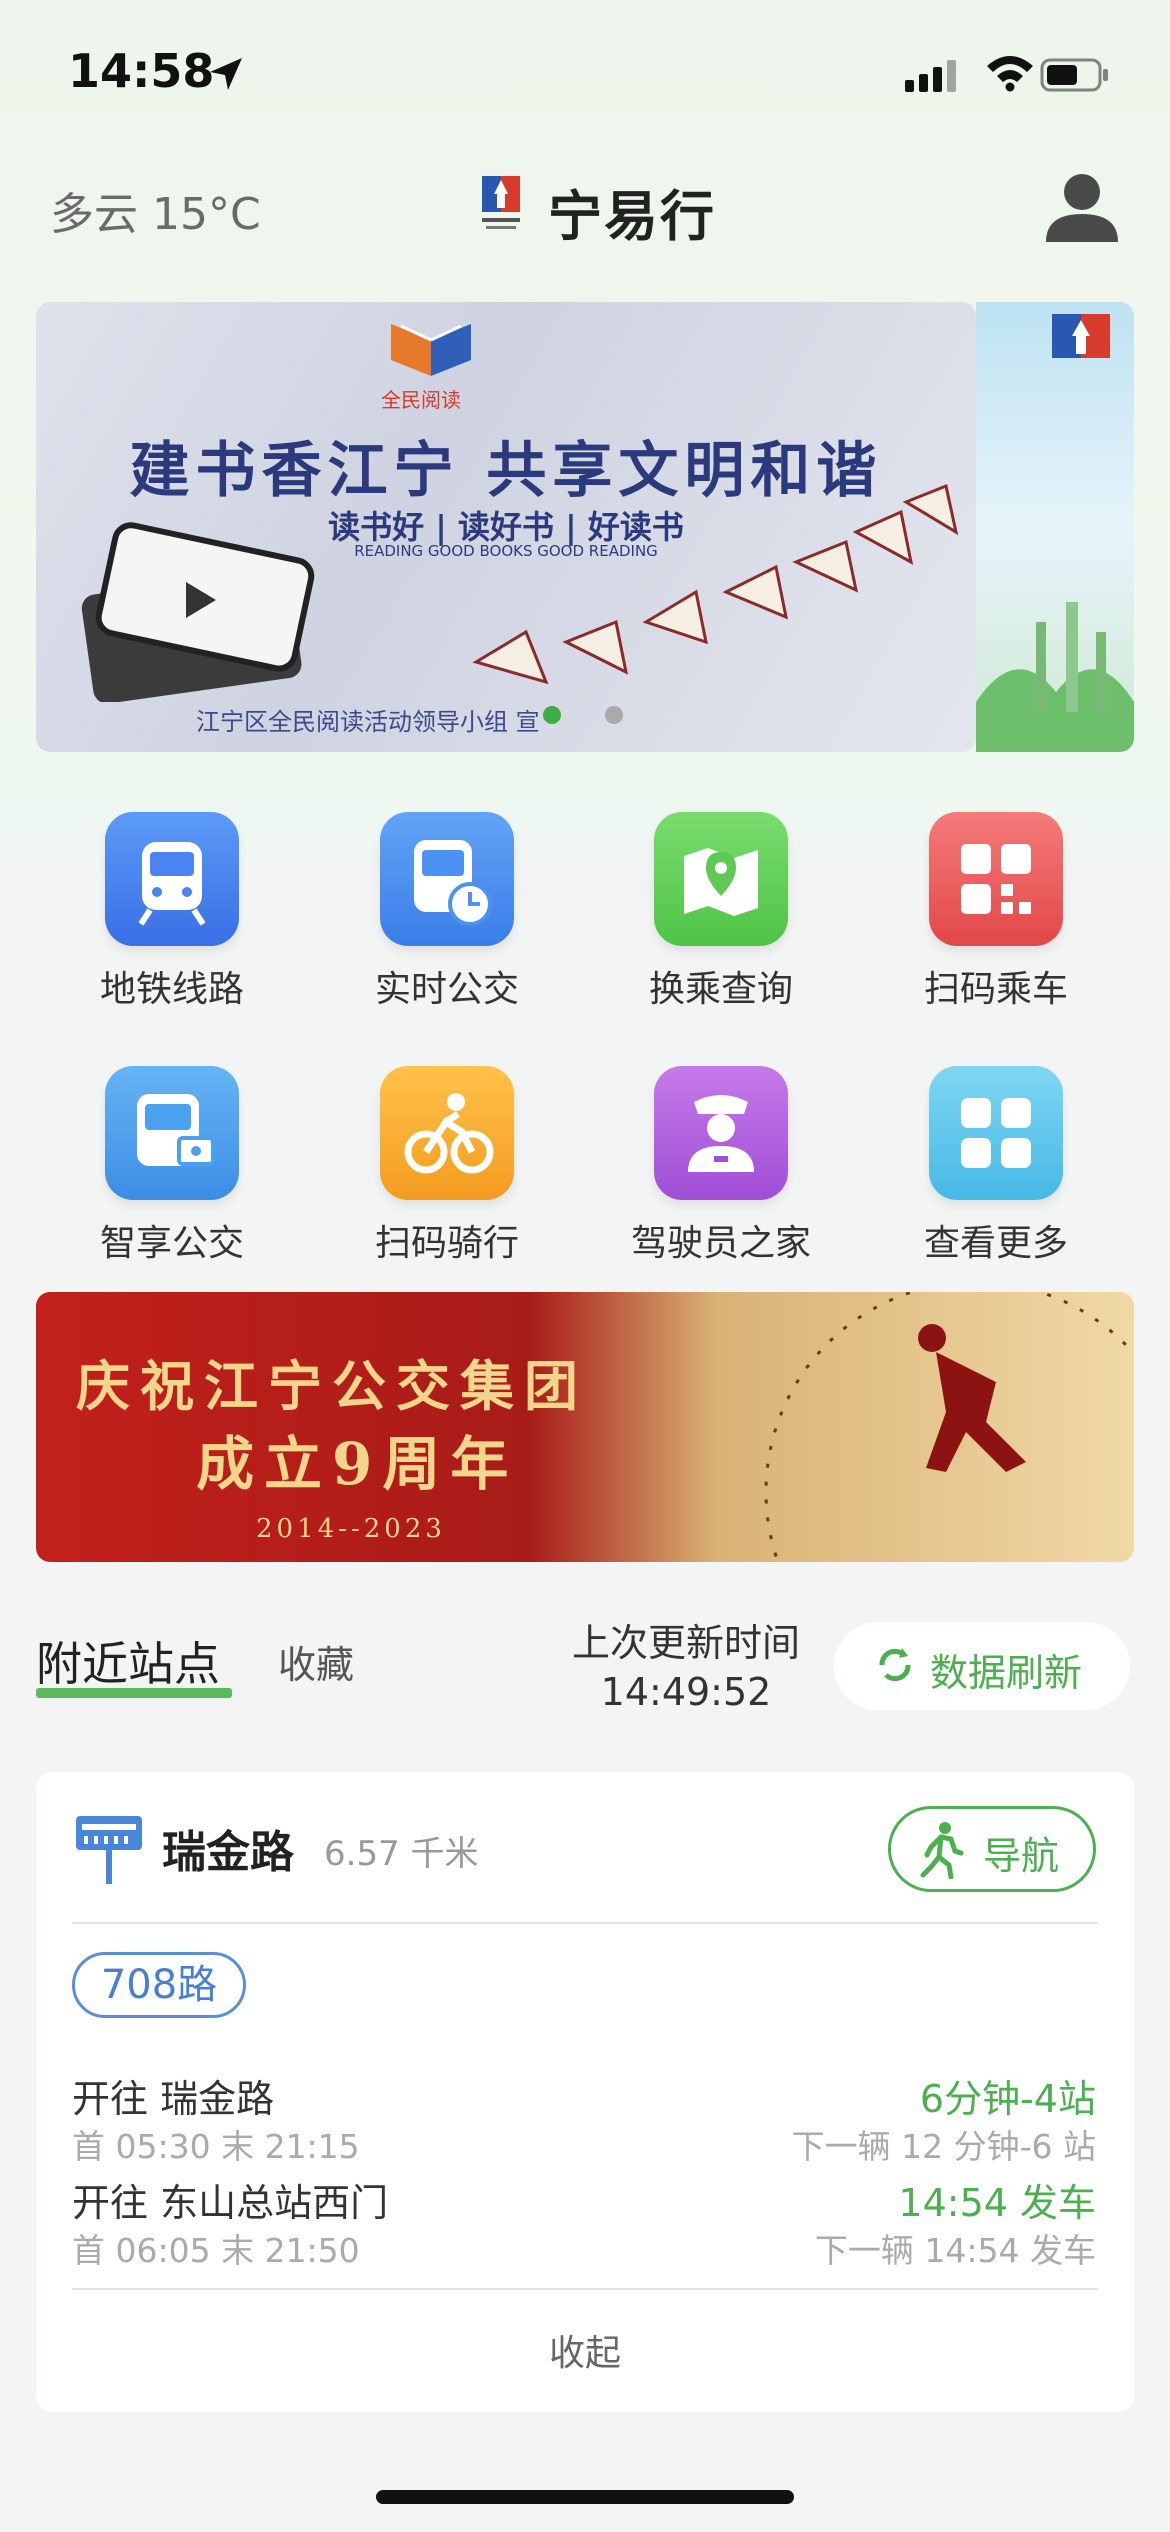 This screenshot has width=1170, height=2532. I want to click on grid-item-driver-home: 驾驶员之家, so click(721, 1176).